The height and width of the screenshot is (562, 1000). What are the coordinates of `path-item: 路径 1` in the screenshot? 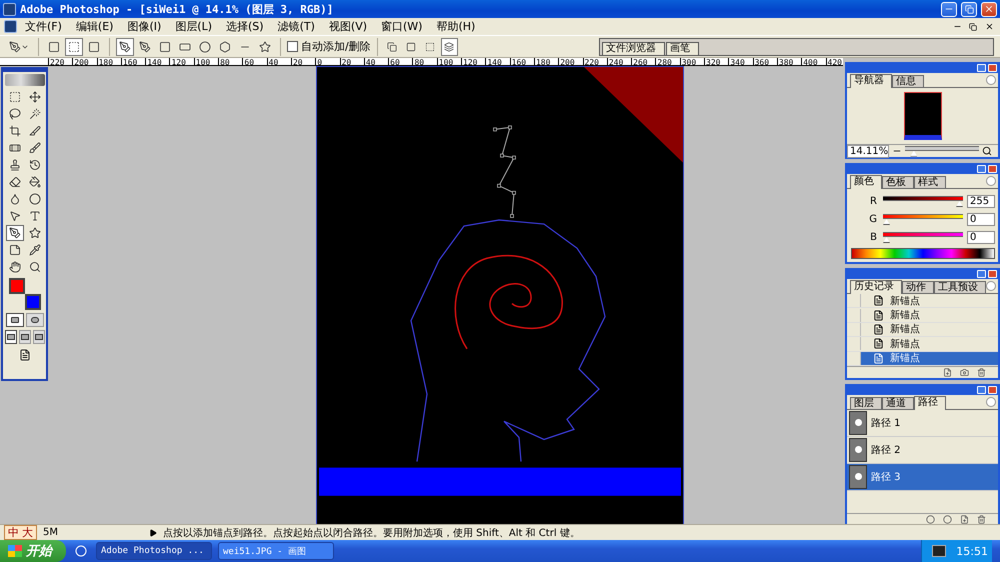 It's located at (922, 423).